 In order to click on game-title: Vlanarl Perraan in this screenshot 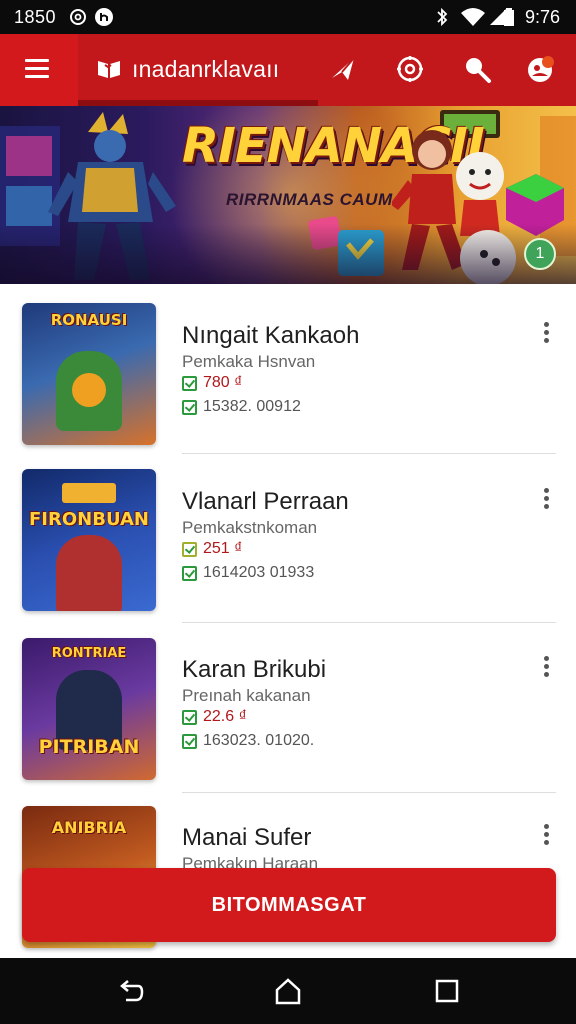, I will do `click(265, 501)`.